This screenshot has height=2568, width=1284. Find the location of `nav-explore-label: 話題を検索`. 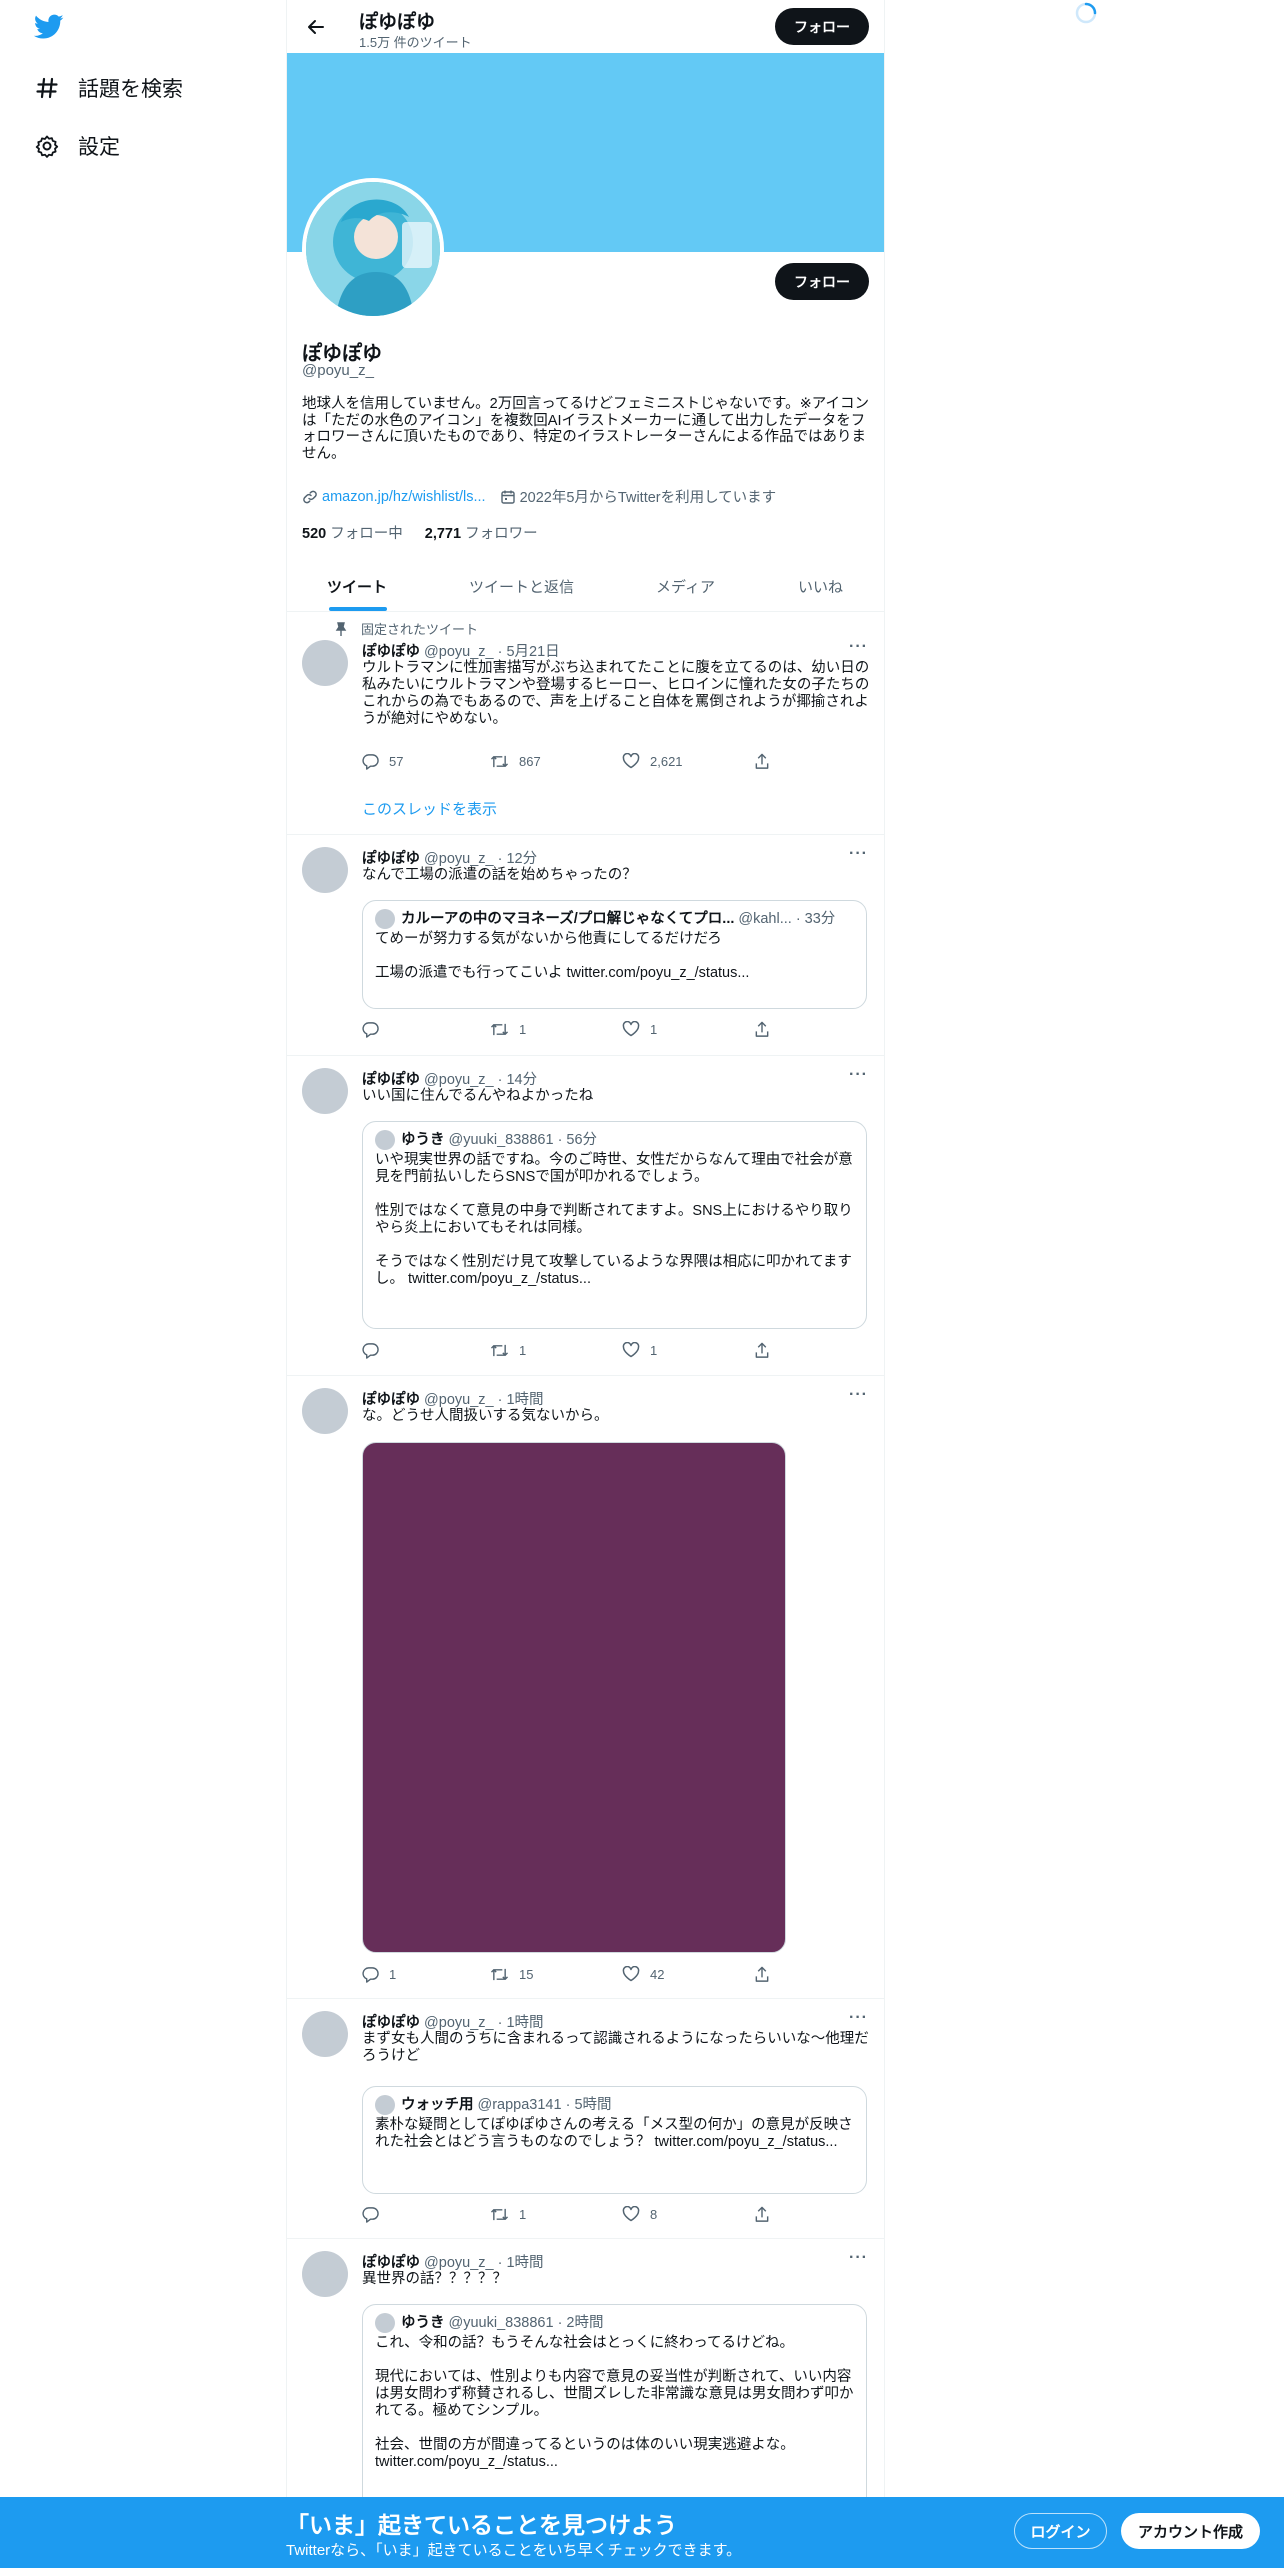

nav-explore-label: 話題を検索 is located at coordinates (130, 89).